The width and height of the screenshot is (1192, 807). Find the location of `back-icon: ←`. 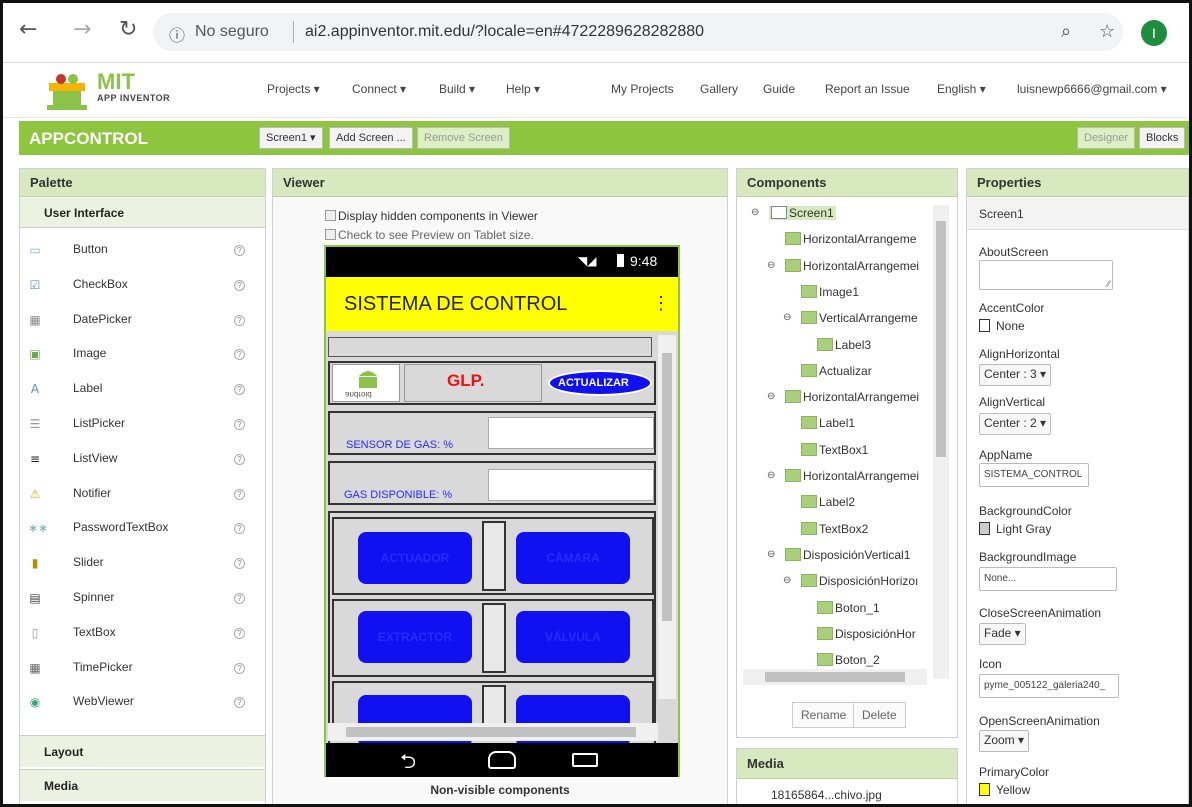

back-icon: ← is located at coordinates (28, 29).